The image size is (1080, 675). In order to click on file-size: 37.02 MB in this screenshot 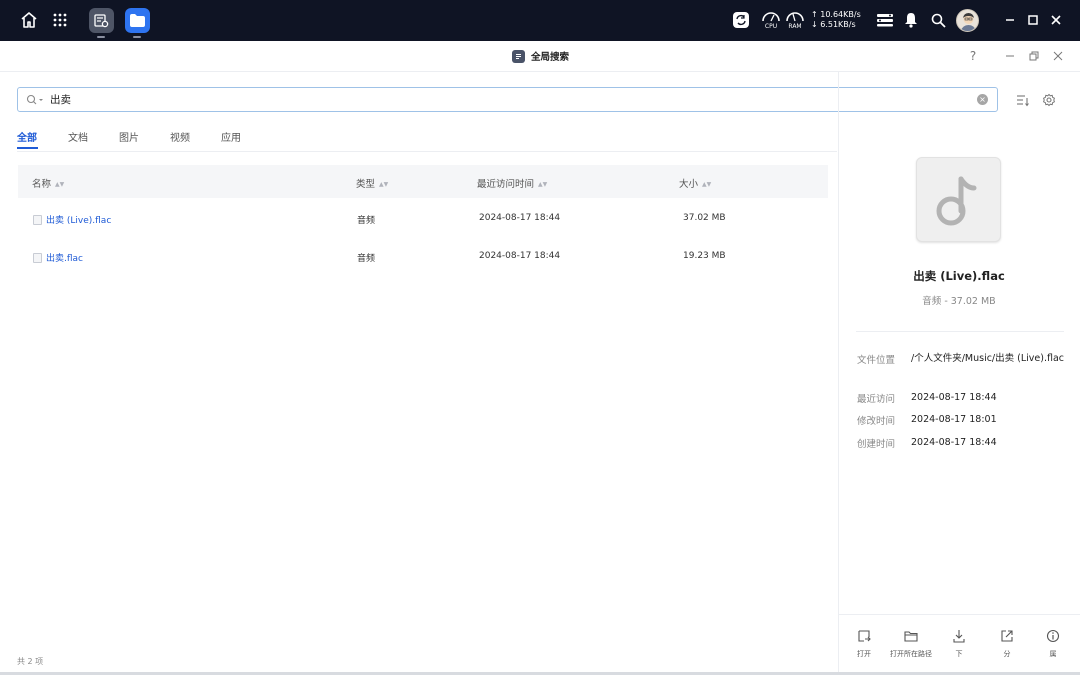, I will do `click(704, 218)`.